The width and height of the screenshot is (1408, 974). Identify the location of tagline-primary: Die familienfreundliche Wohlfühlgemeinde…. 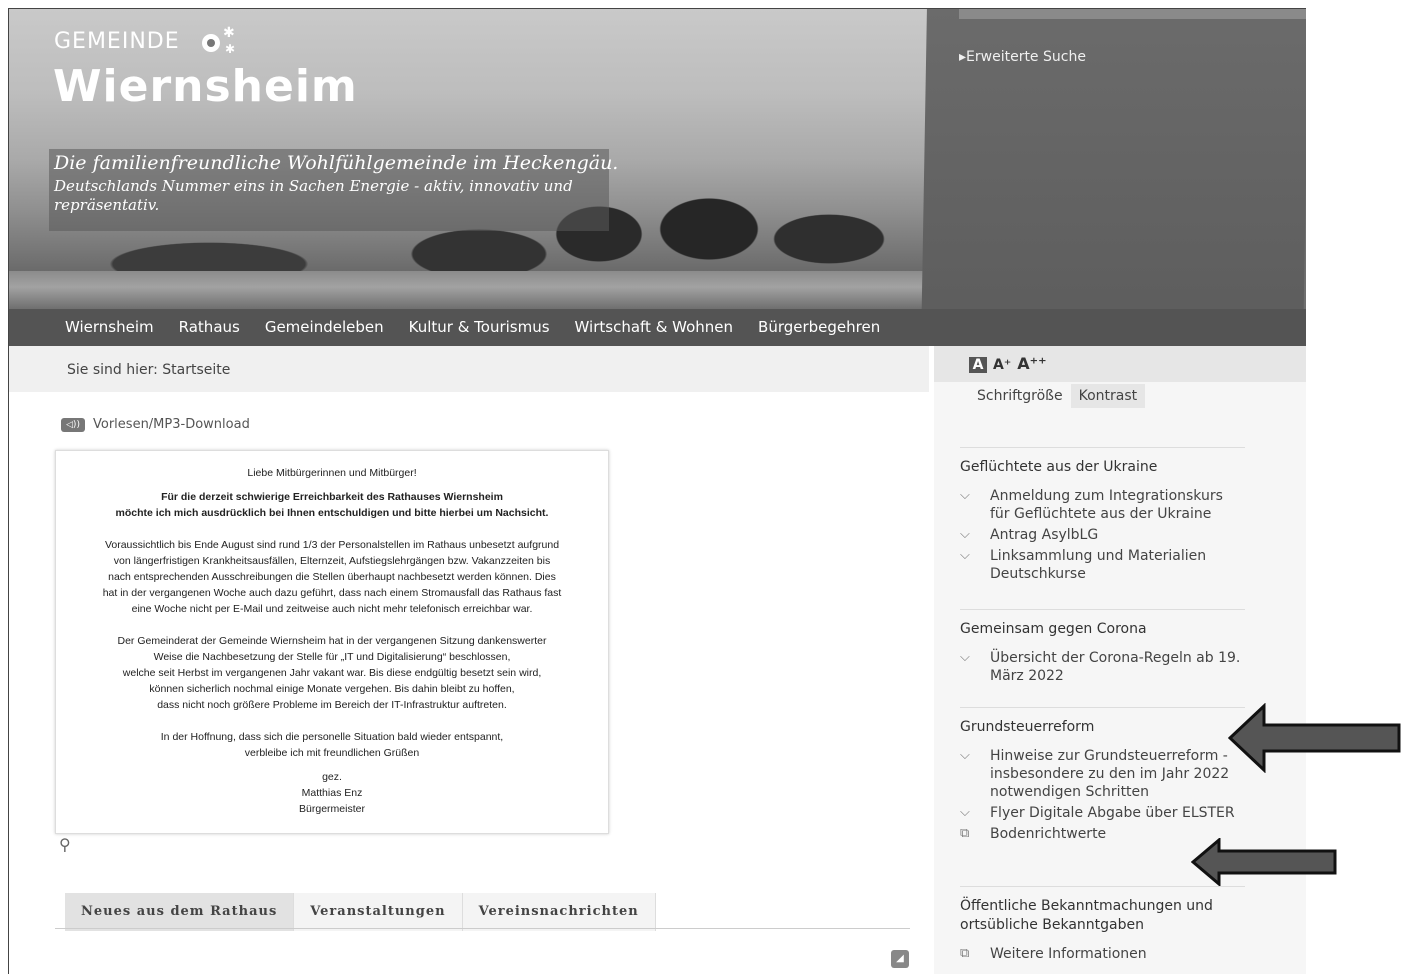
(336, 163).